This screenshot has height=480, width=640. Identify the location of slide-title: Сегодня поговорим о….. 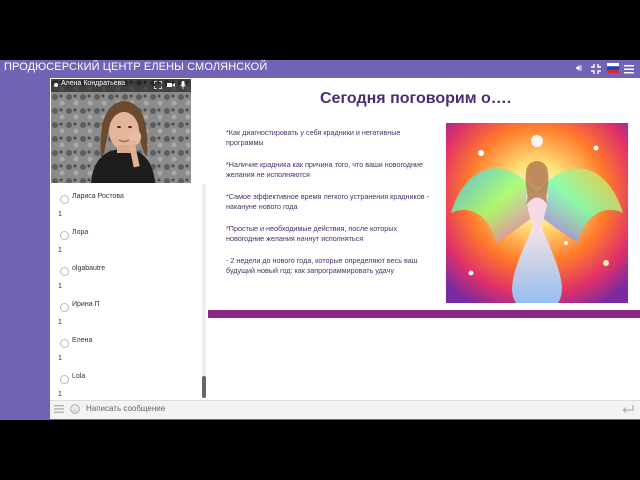
(416, 98).